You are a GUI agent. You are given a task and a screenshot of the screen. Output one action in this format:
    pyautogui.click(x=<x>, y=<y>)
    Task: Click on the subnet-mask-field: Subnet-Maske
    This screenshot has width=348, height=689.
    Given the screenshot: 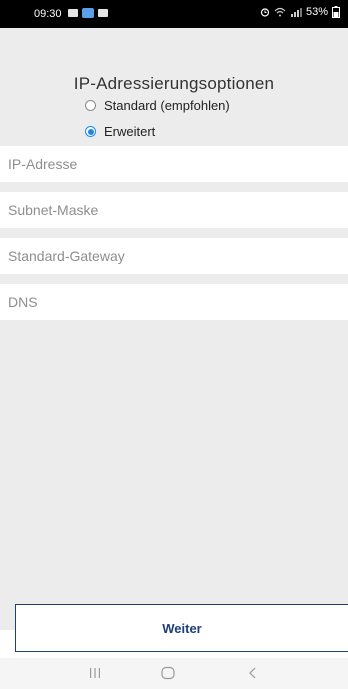 What is the action you would take?
    pyautogui.click(x=174, y=210)
    